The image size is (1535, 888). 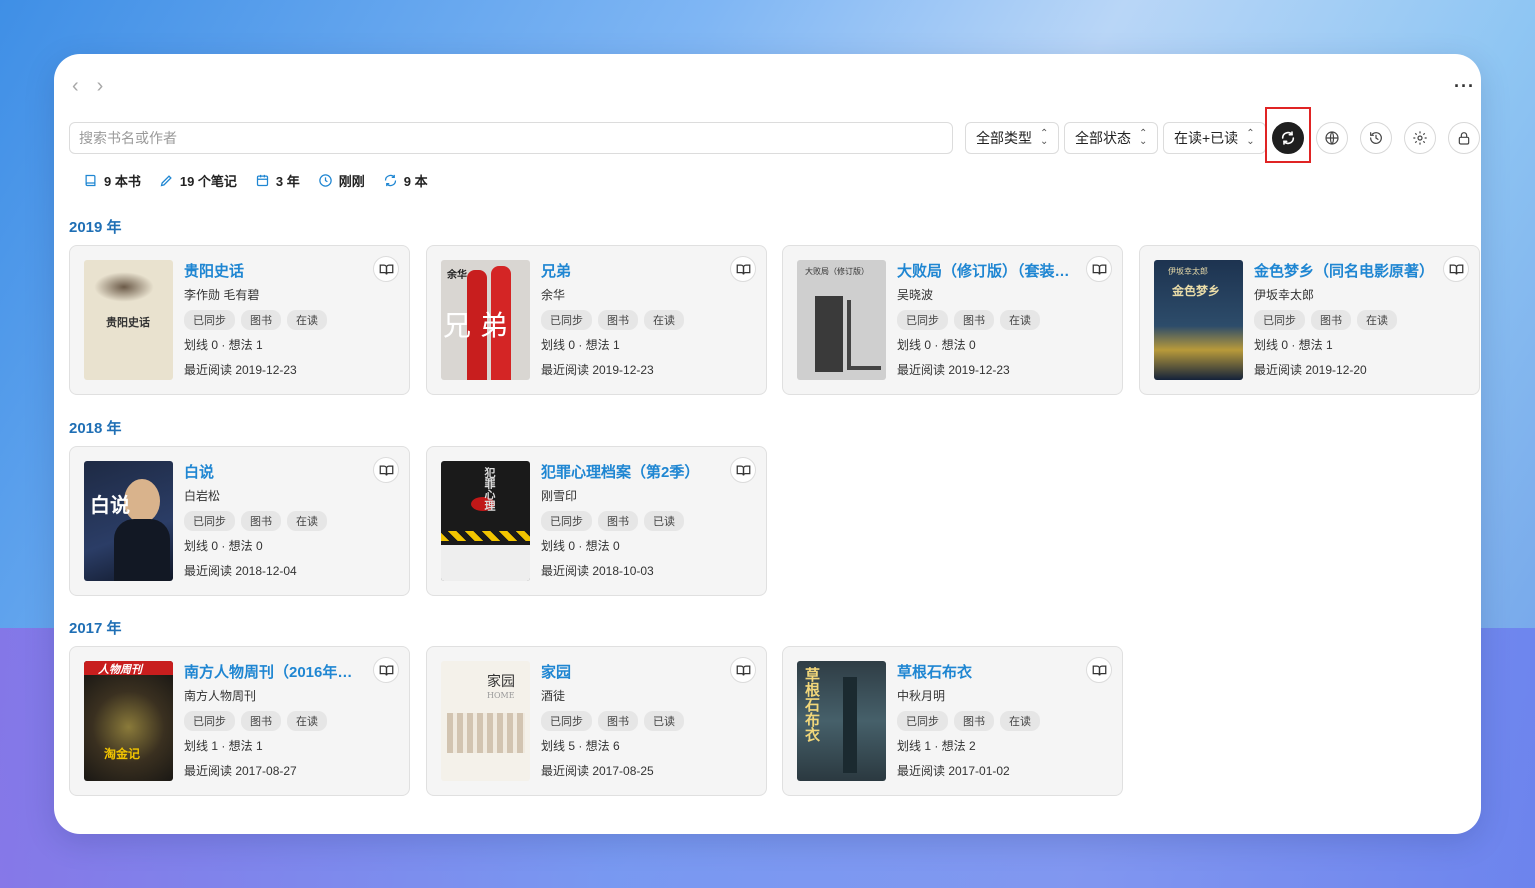 I want to click on type-filter-select: 全部类型 ⌃ ⌄, so click(x=1012, y=138).